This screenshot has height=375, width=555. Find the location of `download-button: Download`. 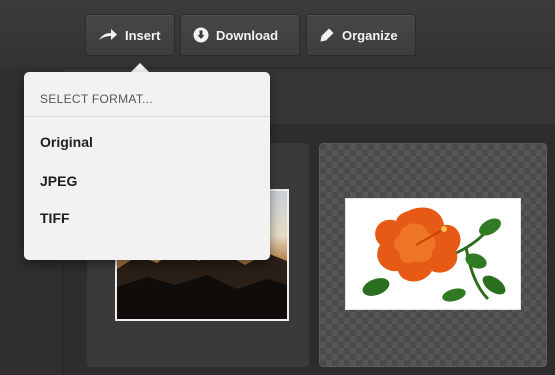

download-button: Download is located at coordinates (240, 35).